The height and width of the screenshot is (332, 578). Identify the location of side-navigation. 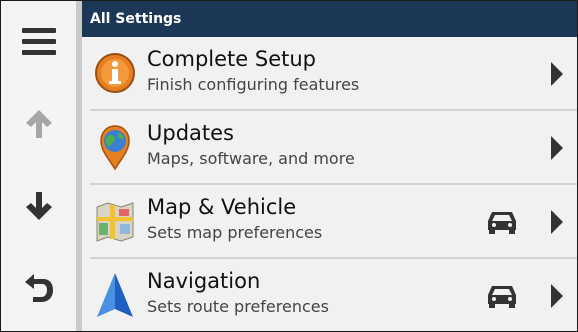
(38, 166).